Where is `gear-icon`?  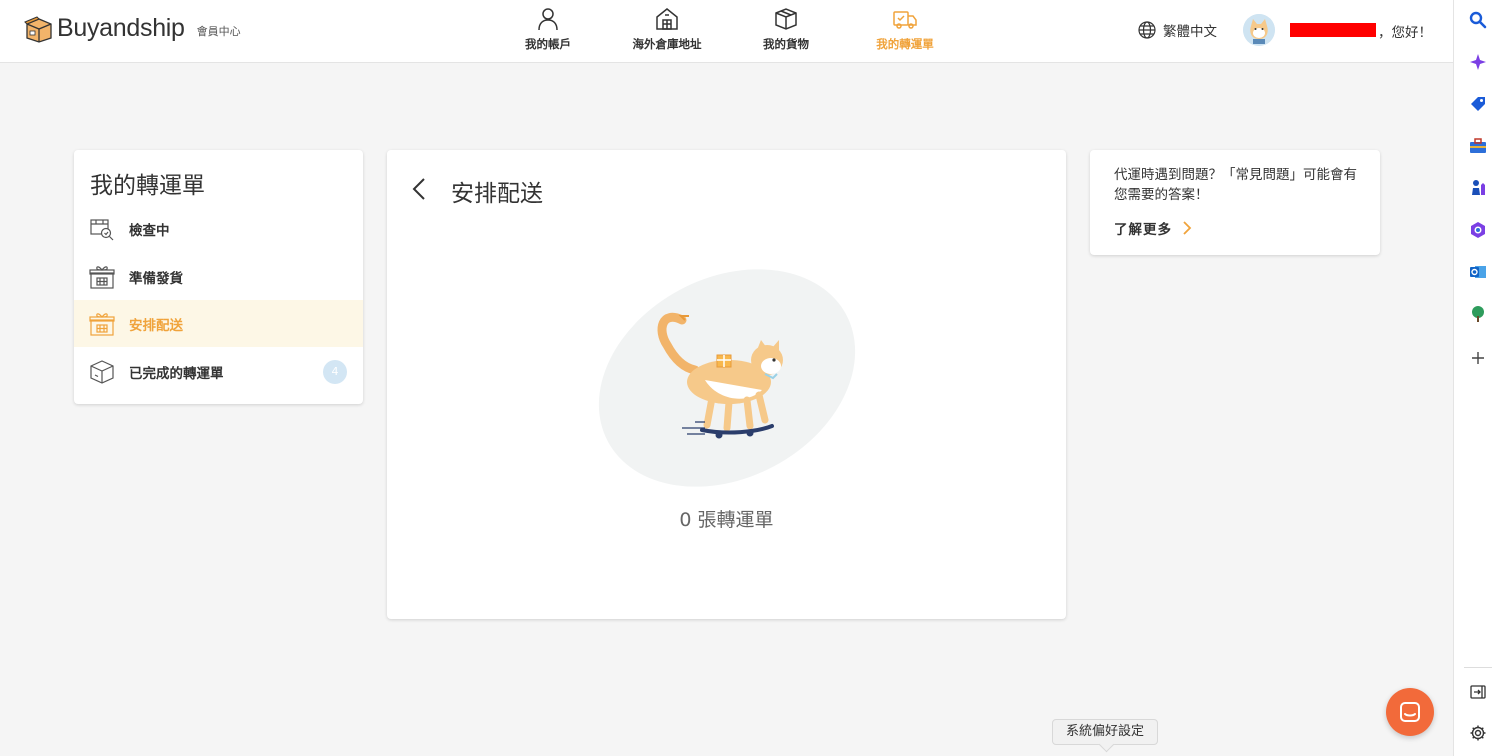 gear-icon is located at coordinates (1478, 733).